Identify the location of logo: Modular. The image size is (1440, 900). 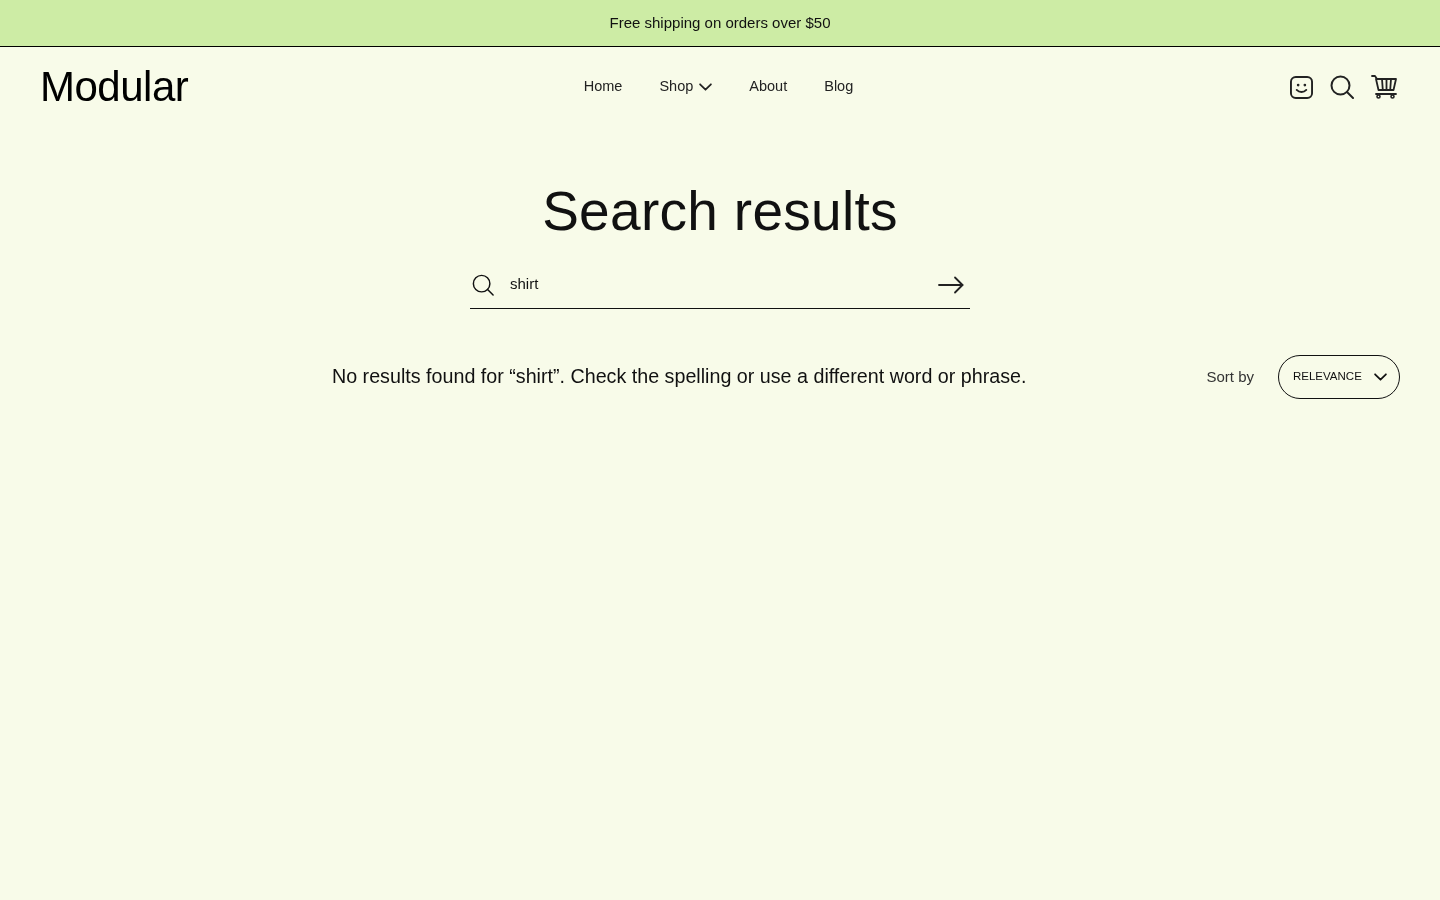
(114, 87).